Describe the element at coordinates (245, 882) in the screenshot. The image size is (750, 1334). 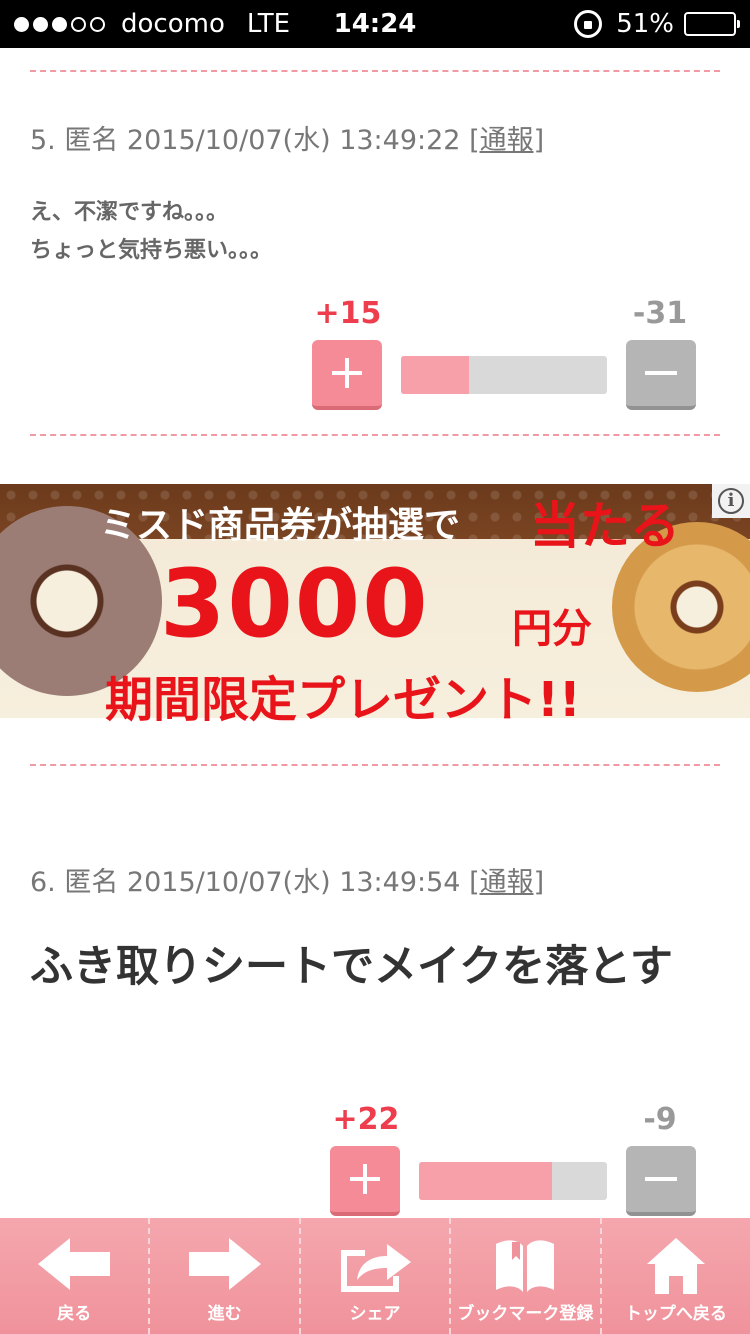
I see `comment-header: 6. 匿名 2015/10/07(水) 13:49:54` at that location.